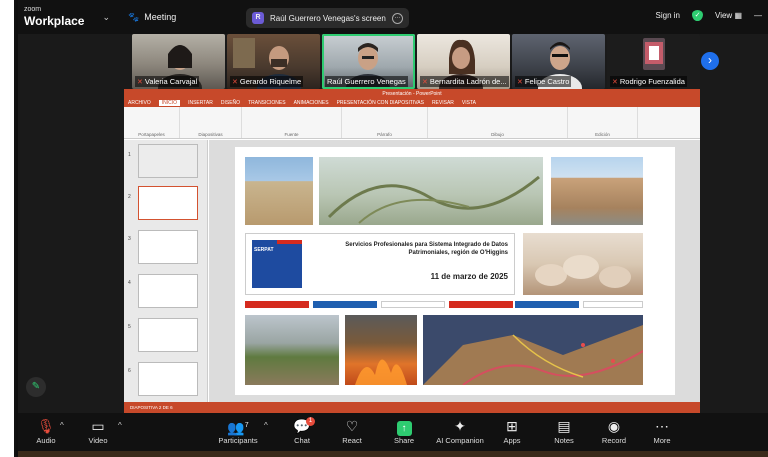 The height and width of the screenshot is (457, 768). Describe the element at coordinates (311, 103) in the screenshot. I see `ppt-tab: ANIMACIONES` at that location.